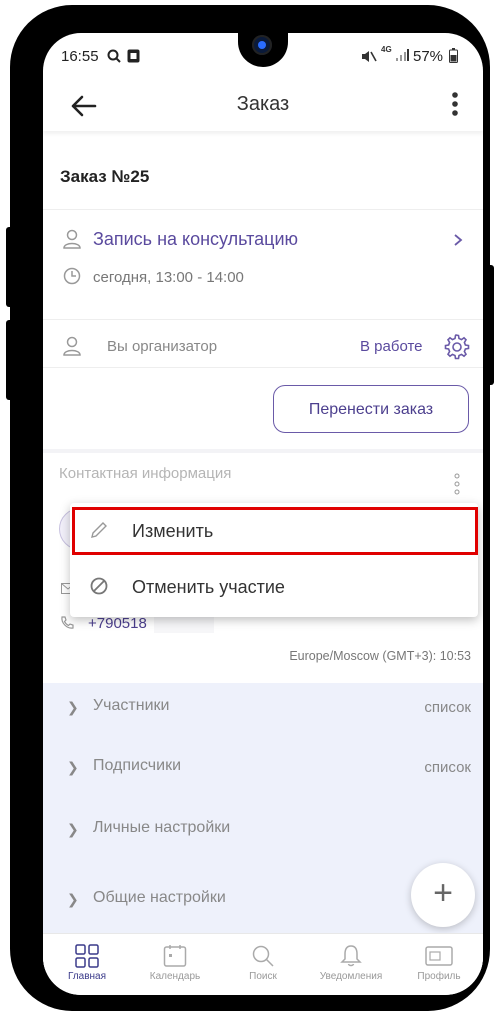  I want to click on status-bar: 16:55 4G 57%, so click(263, 58).